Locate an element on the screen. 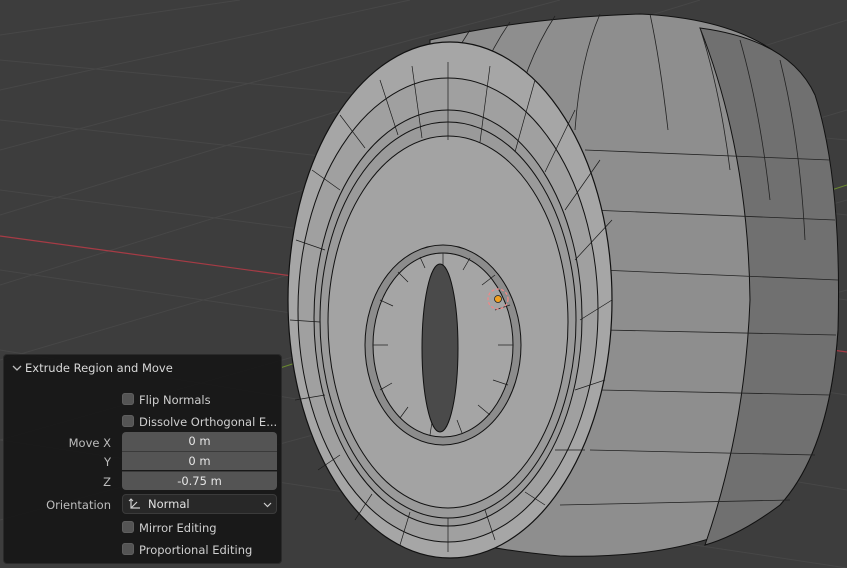 The width and height of the screenshot is (847, 568). flip-normals-checkbox is located at coordinates (128, 399).